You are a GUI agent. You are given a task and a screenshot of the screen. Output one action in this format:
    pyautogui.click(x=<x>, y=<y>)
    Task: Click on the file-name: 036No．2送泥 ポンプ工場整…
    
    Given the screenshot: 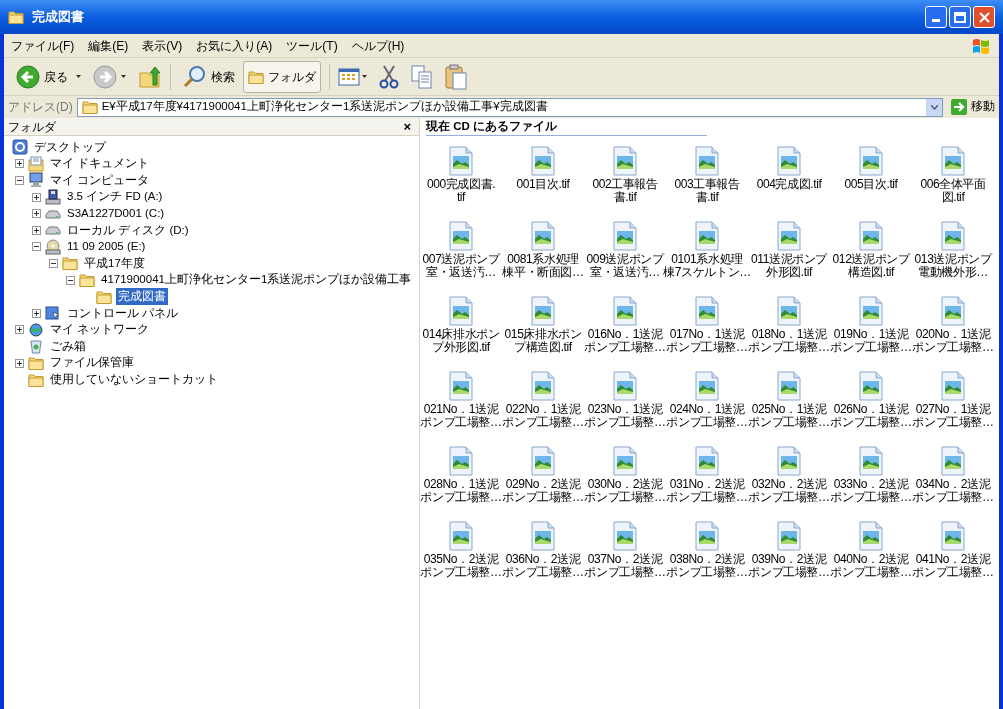 What is the action you would take?
    pyautogui.click(x=543, y=566)
    